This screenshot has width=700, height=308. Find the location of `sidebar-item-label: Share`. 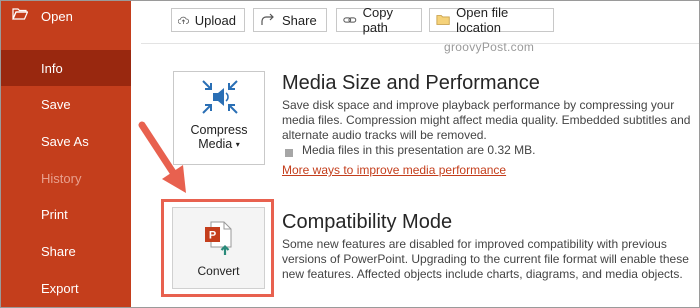

sidebar-item-label: Share is located at coordinates (58, 251).